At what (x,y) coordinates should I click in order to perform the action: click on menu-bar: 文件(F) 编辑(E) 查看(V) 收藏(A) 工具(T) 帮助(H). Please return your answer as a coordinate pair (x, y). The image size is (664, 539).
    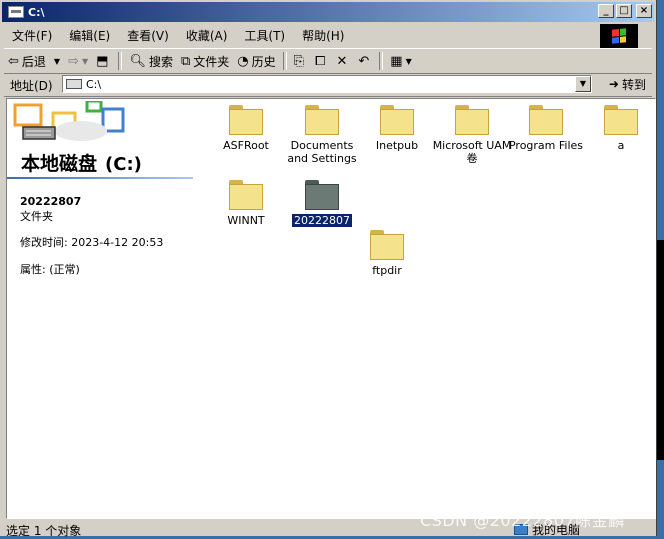
    Looking at the image, I should click on (306, 35).